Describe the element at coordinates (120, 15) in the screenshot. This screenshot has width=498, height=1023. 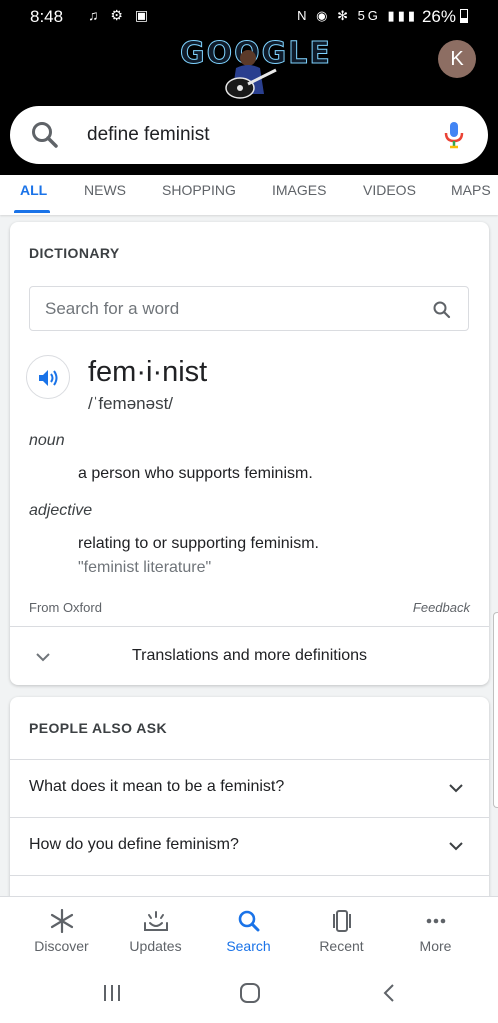
I see `notification-icons: ♫ ⚙ ▣` at that location.